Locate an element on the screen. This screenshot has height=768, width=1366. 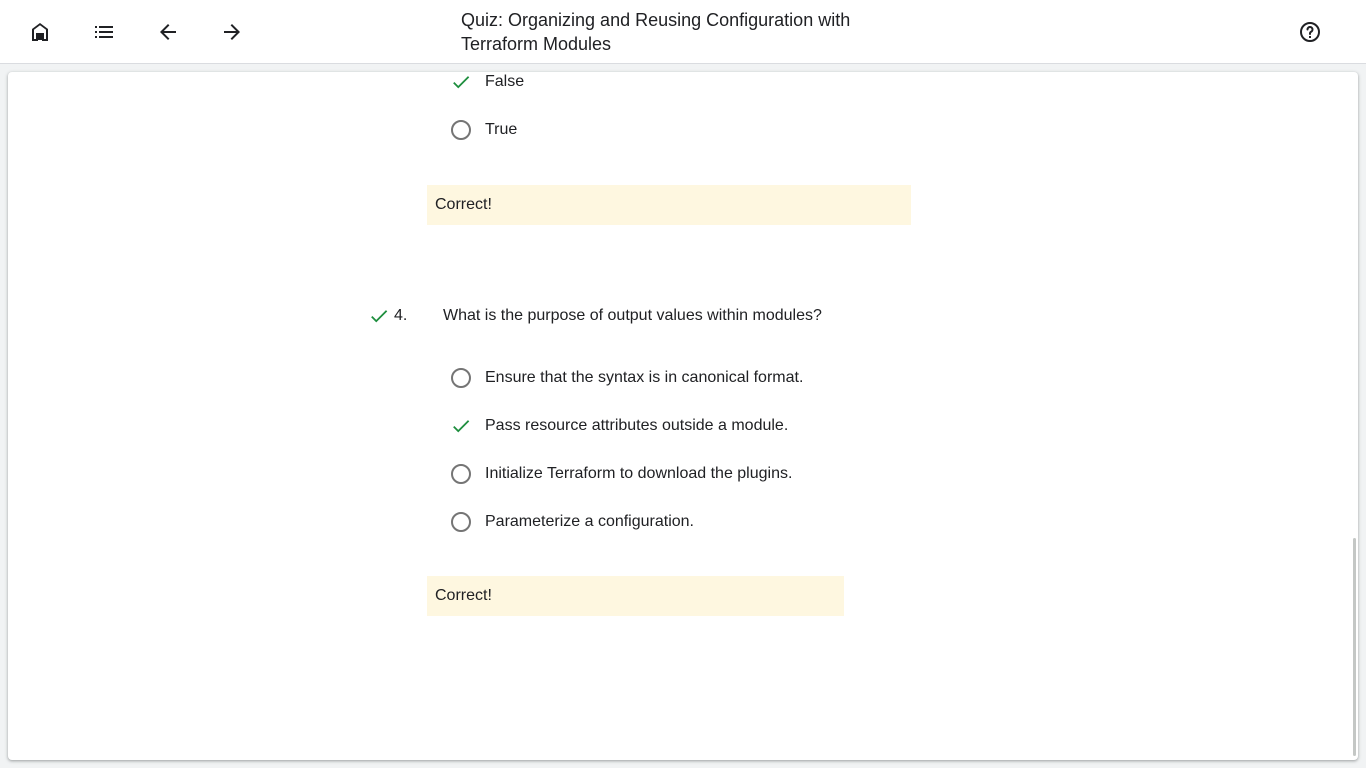
quiz-option: Parameterize a configuration. is located at coordinates (571, 522).